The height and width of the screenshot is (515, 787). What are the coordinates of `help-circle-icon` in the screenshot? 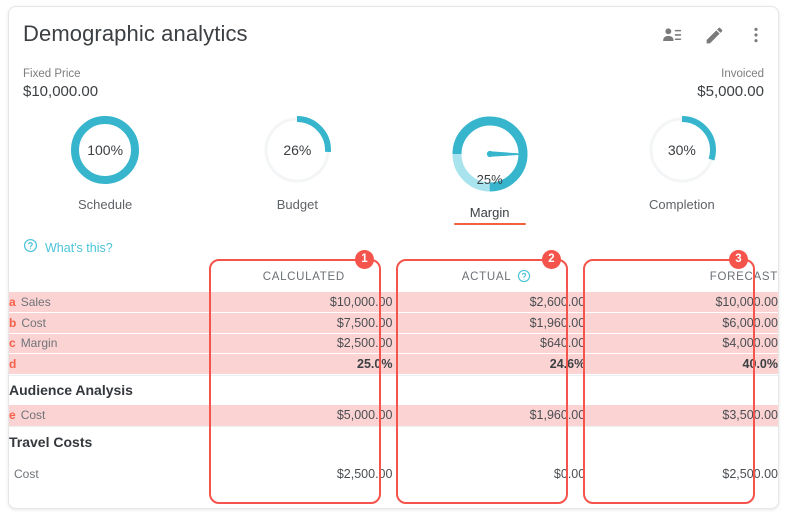 It's located at (30, 248).